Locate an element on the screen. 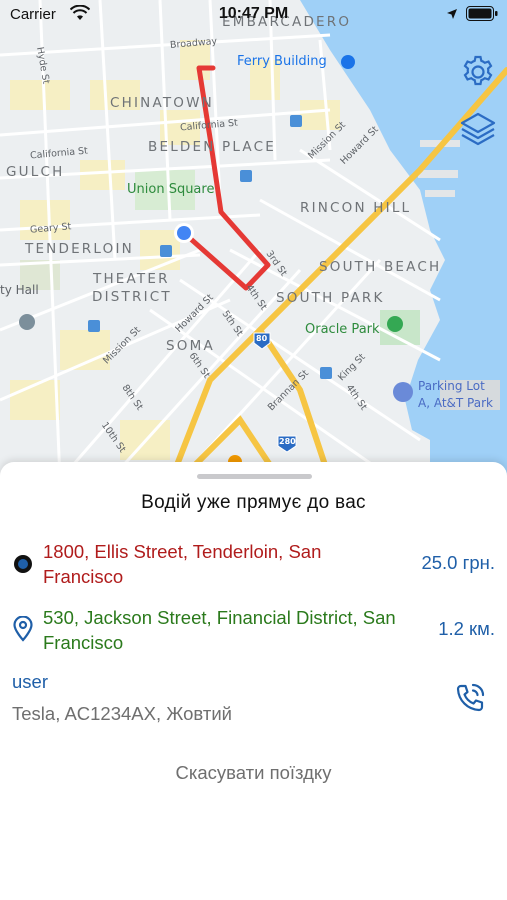 The image size is (507, 900). map-poi-parking-lot: Parking Lot is located at coordinates (451, 386).